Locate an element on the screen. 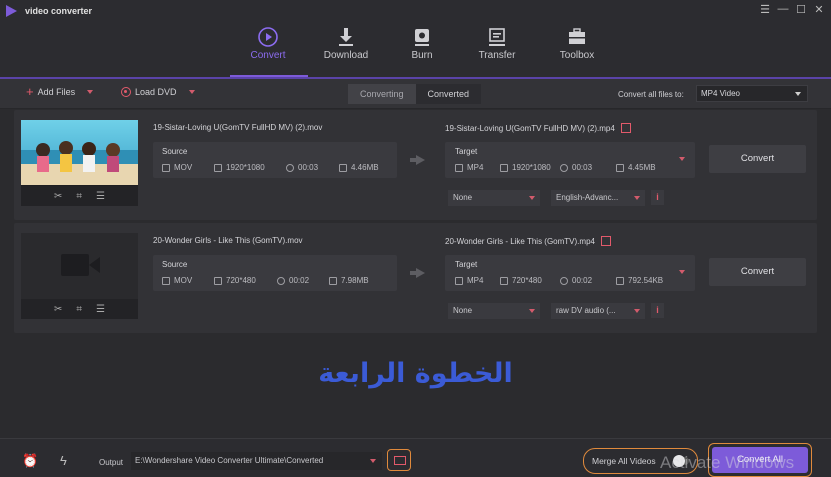 Image resolution: width=831 pixels, height=477 pixels. target-duration: 00:03 is located at coordinates (576, 167).